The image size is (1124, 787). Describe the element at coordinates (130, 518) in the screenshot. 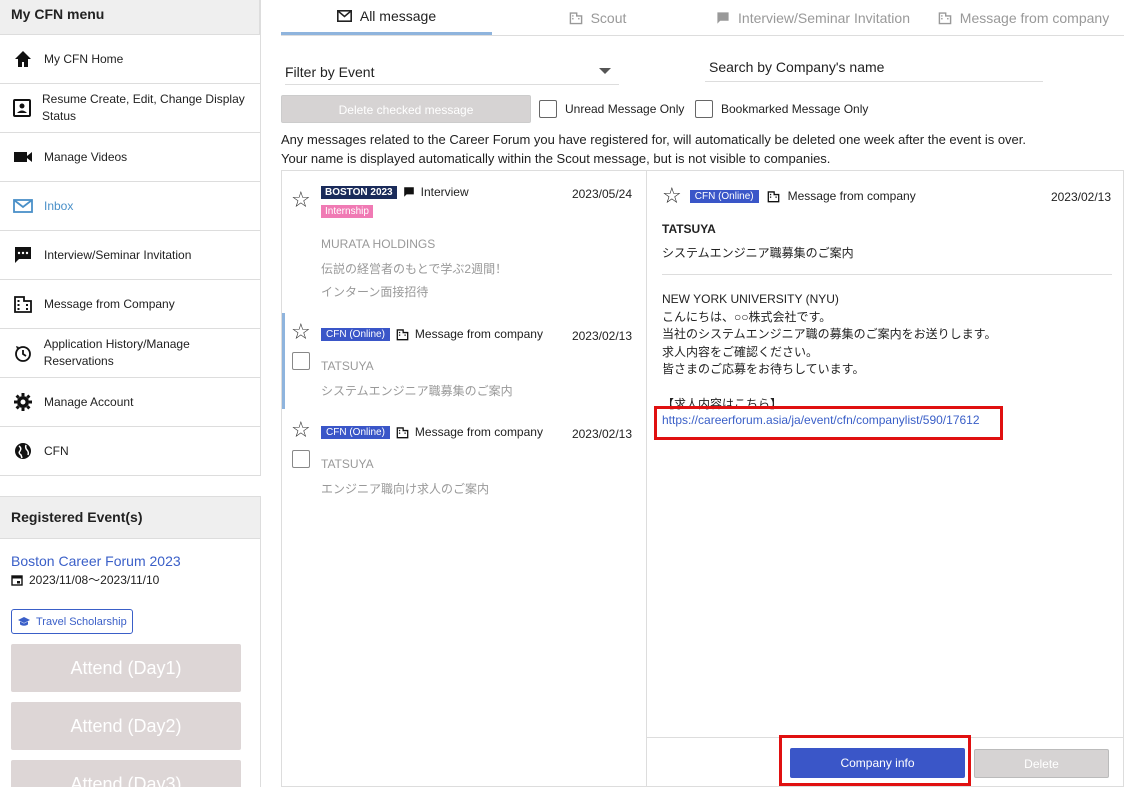

I see `events-title: Registered Event(s)` at that location.